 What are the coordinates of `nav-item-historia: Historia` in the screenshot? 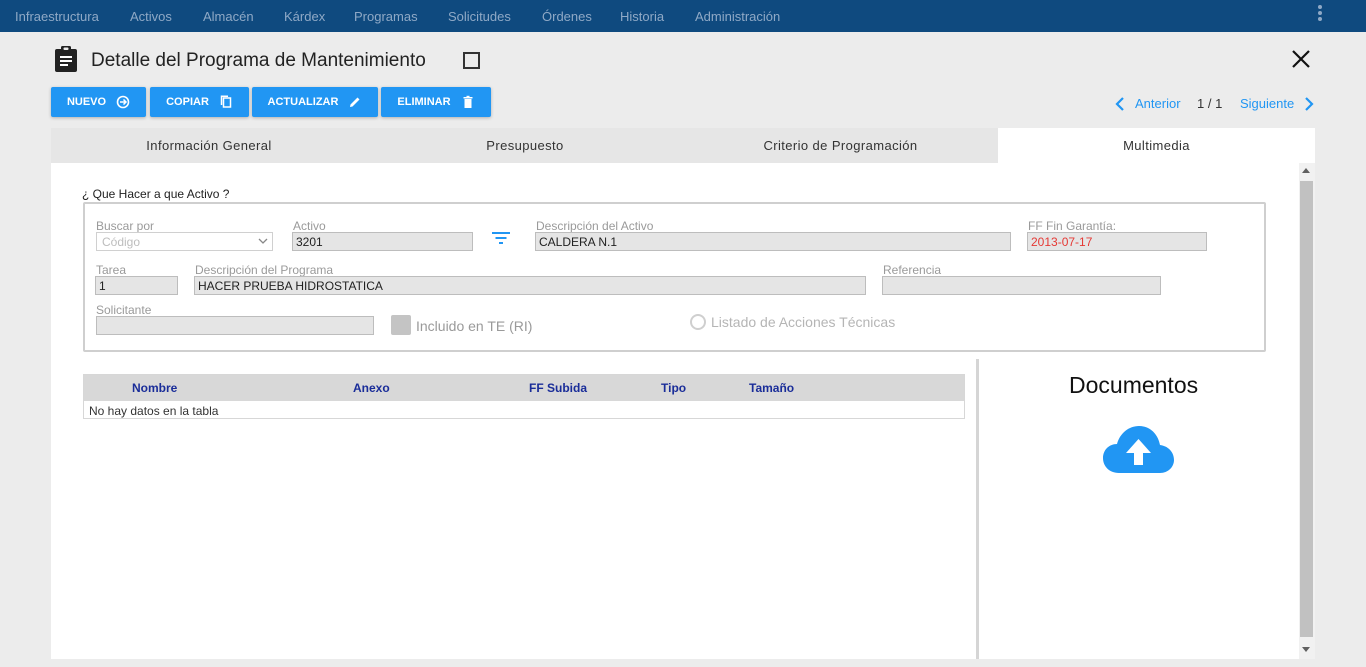 It's located at (642, 16).